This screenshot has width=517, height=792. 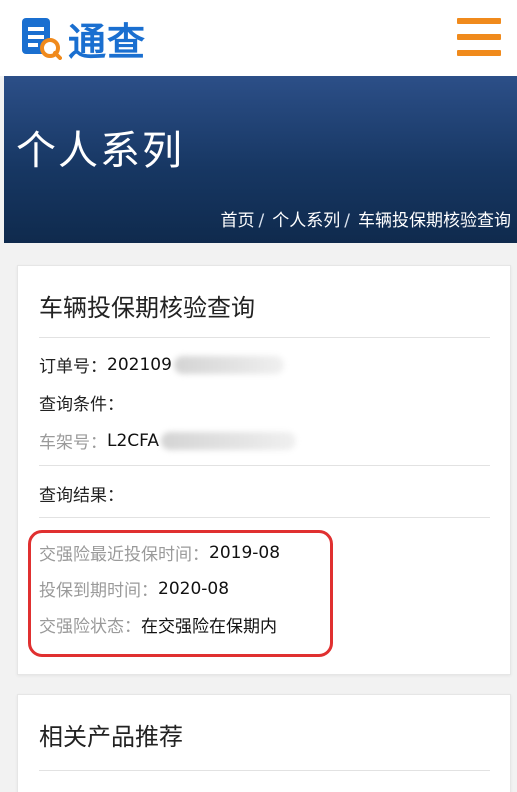 I want to click on breadcrumb: 首页 / 个人系列 / 车辆投保期核验查询, so click(x=366, y=218).